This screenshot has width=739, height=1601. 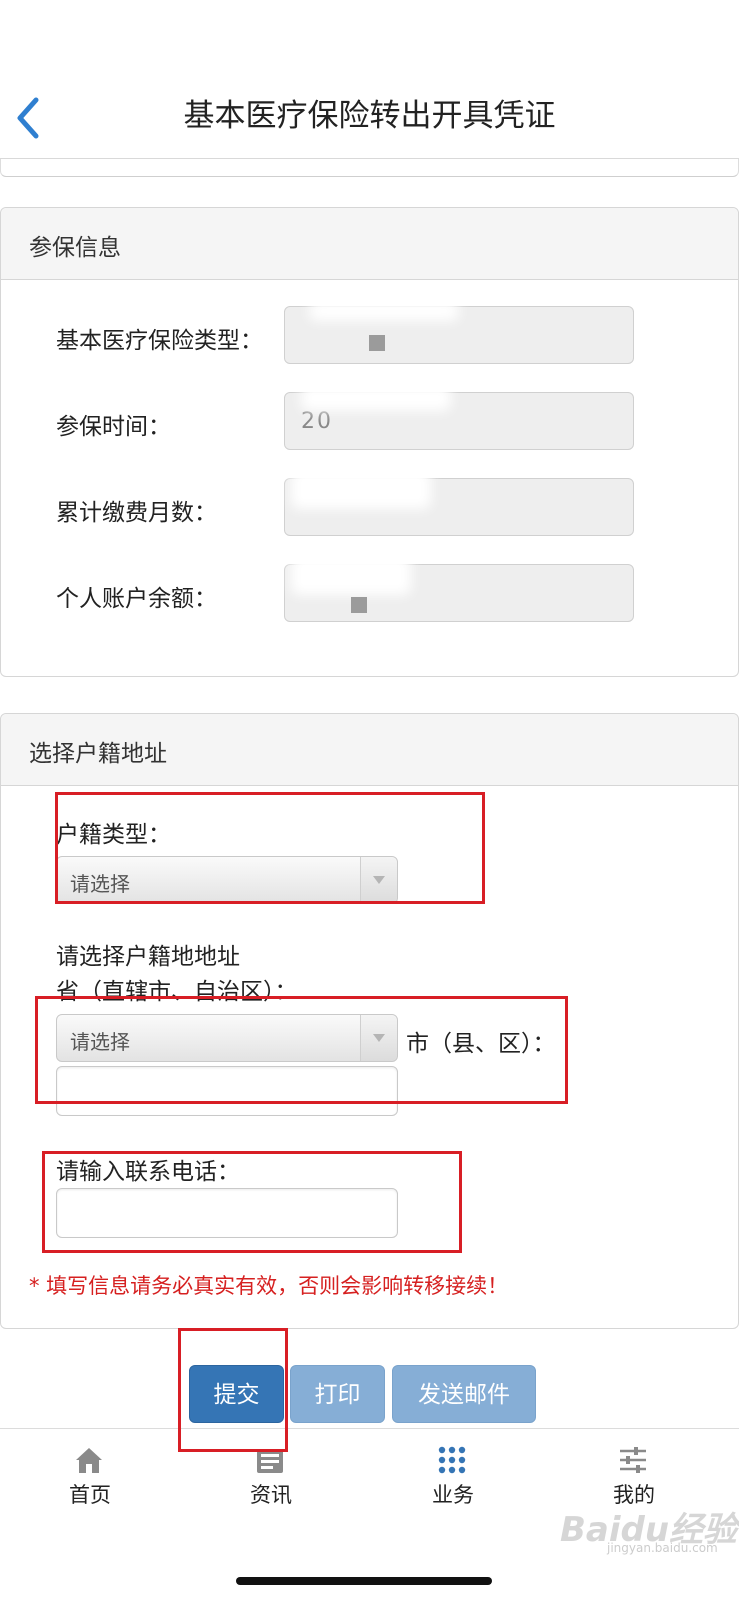 What do you see at coordinates (148, 957) in the screenshot?
I see `address-prompt-label: 请选择户籍地地址` at bounding box center [148, 957].